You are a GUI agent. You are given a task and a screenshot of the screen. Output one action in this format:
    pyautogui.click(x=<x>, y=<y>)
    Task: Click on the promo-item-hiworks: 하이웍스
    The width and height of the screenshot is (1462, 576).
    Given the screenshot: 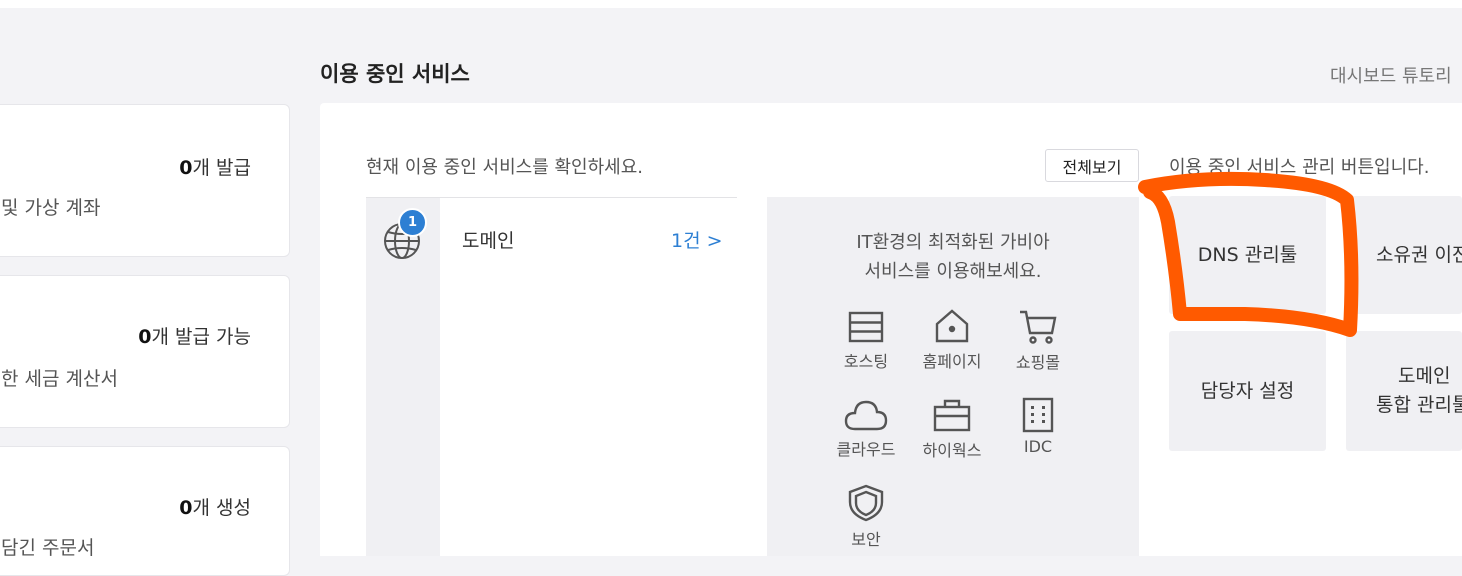 What is the action you would take?
    pyautogui.click(x=952, y=429)
    